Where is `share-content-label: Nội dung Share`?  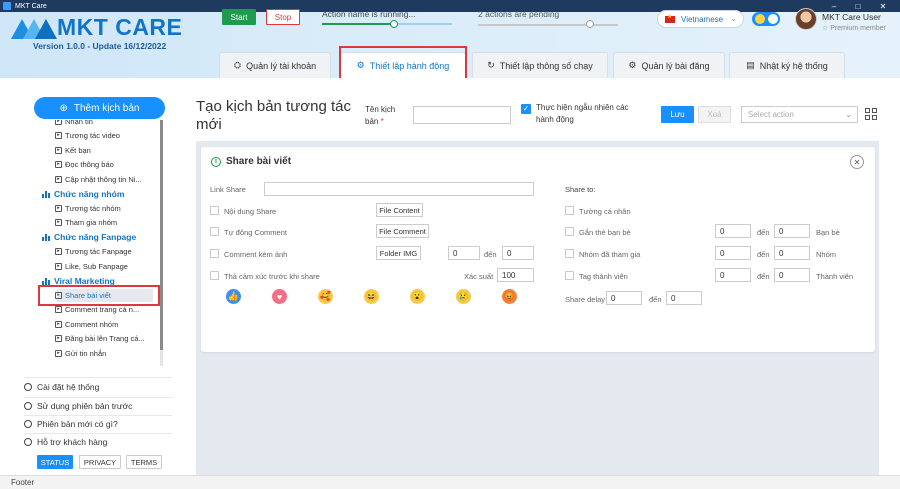 share-content-label: Nội dung Share is located at coordinates (250, 211).